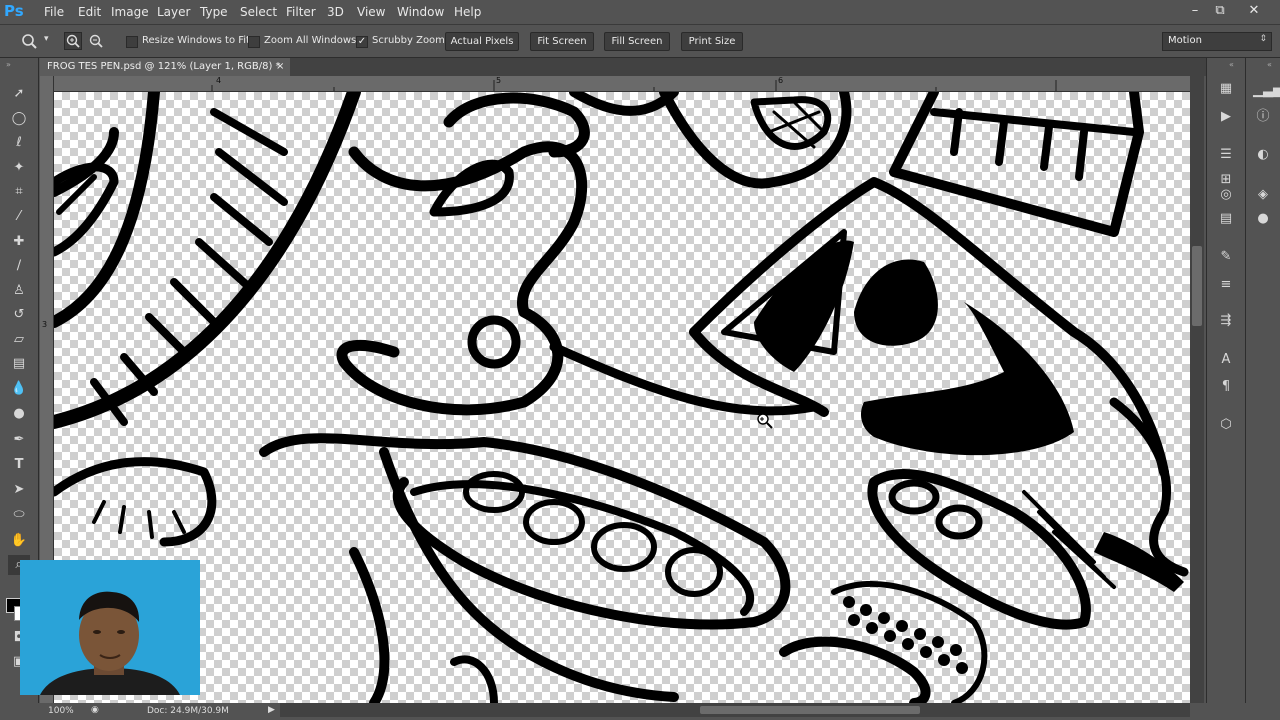  Describe the element at coordinates (634, 85) in the screenshot. I see `horizontal-ruler-ticks` at that location.